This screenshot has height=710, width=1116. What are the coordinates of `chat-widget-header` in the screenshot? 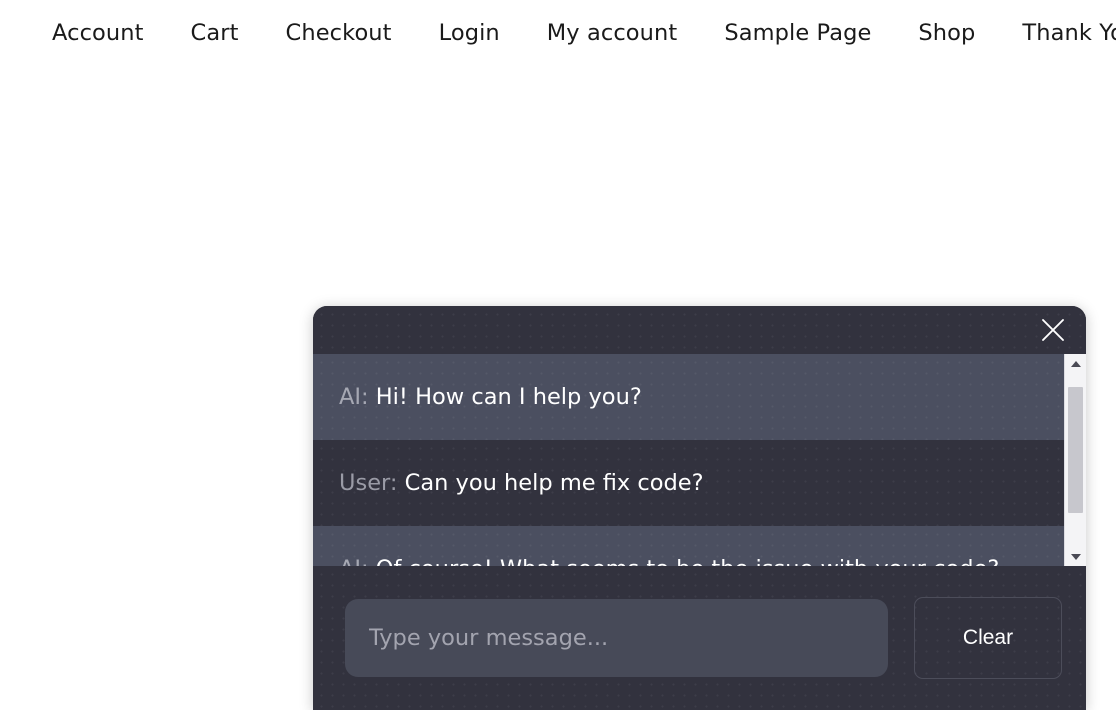 It's located at (699, 330).